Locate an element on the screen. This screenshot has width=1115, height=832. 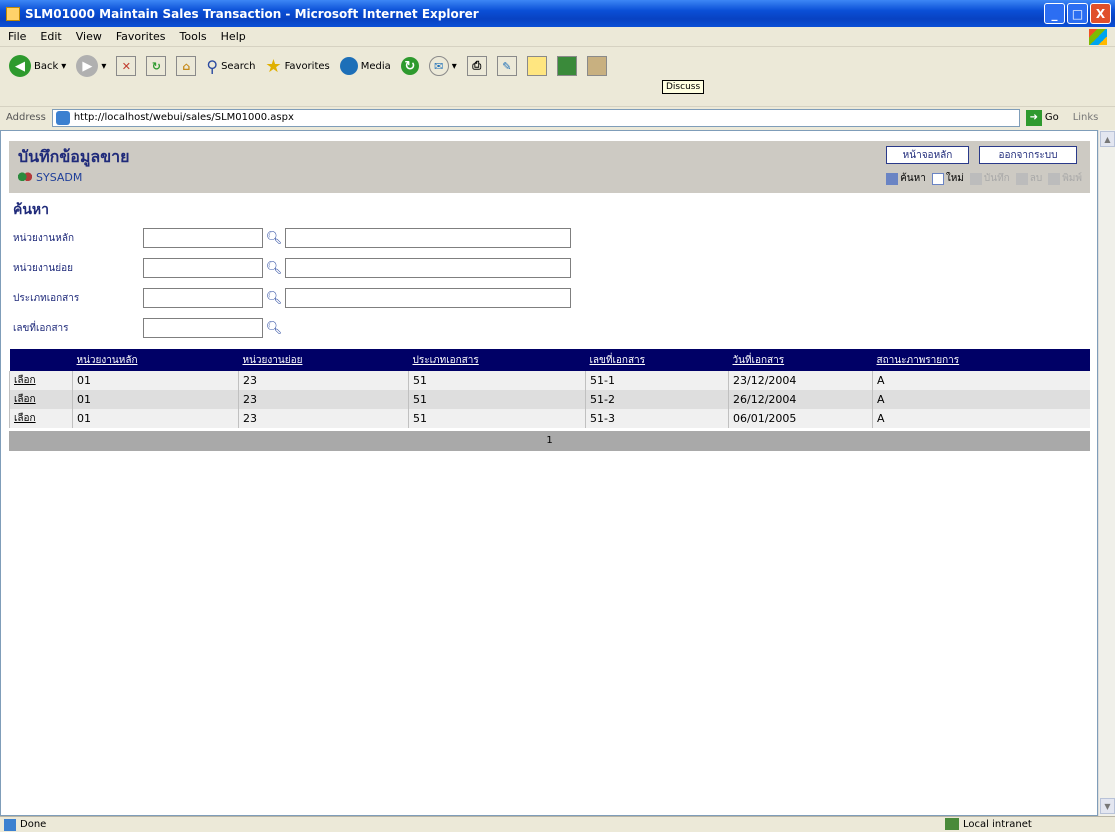
table-row: เลือก 01 23 51 51-2 26/12/2004 A is located at coordinates (549, 399).